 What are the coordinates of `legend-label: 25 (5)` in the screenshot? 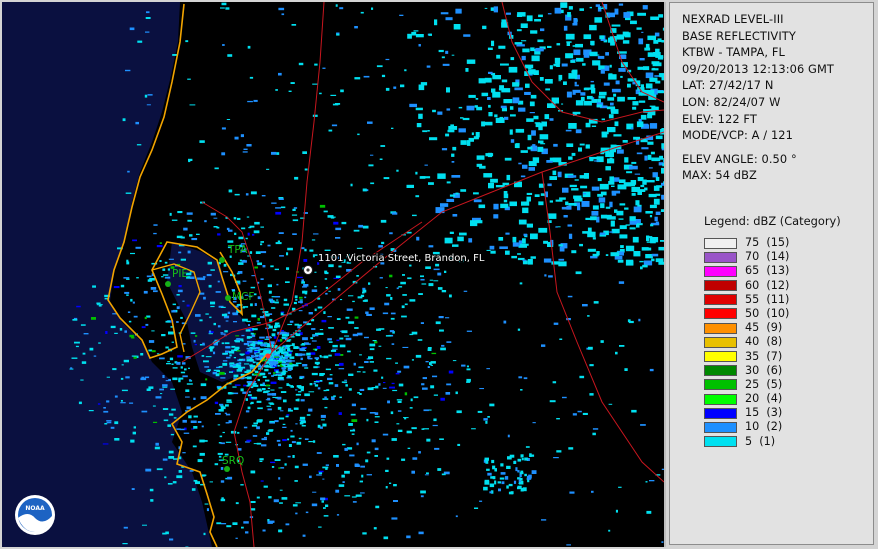 It's located at (764, 384).